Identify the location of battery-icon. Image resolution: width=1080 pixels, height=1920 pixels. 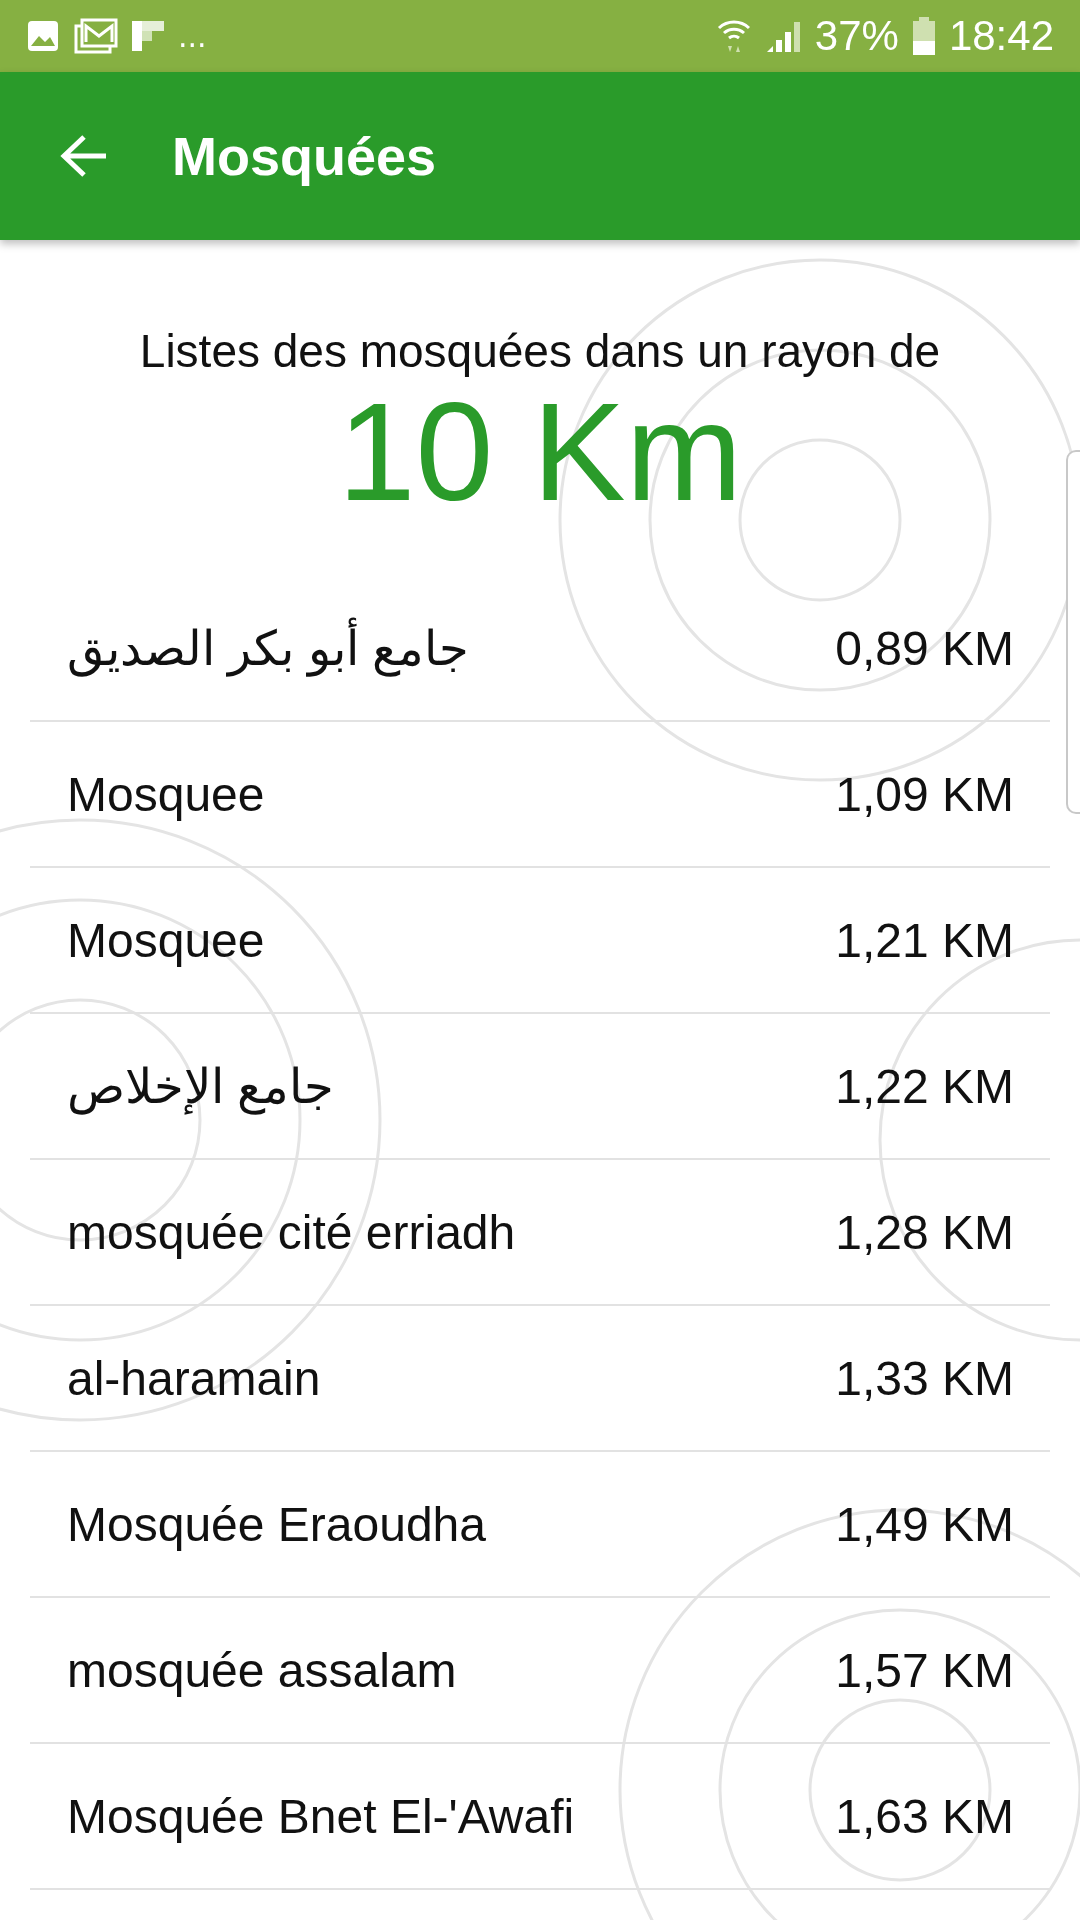
(923, 36).